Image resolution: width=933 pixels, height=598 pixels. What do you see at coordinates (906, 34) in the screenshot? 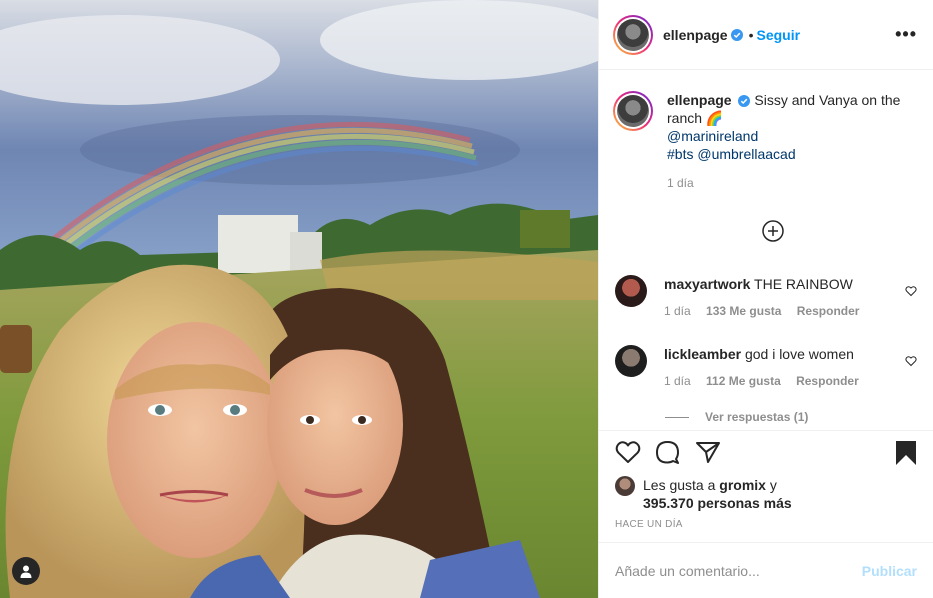
I see `more-options-button: •••` at bounding box center [906, 34].